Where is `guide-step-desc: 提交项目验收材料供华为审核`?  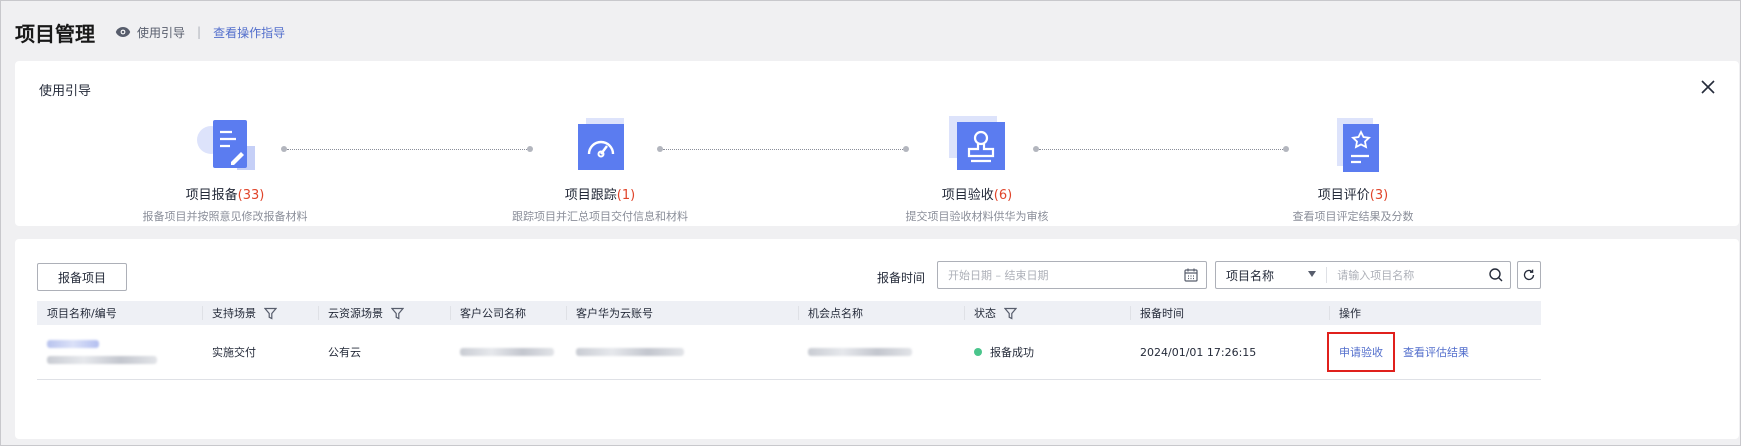 guide-step-desc: 提交项目验收材料供华为审核 is located at coordinates (977, 216).